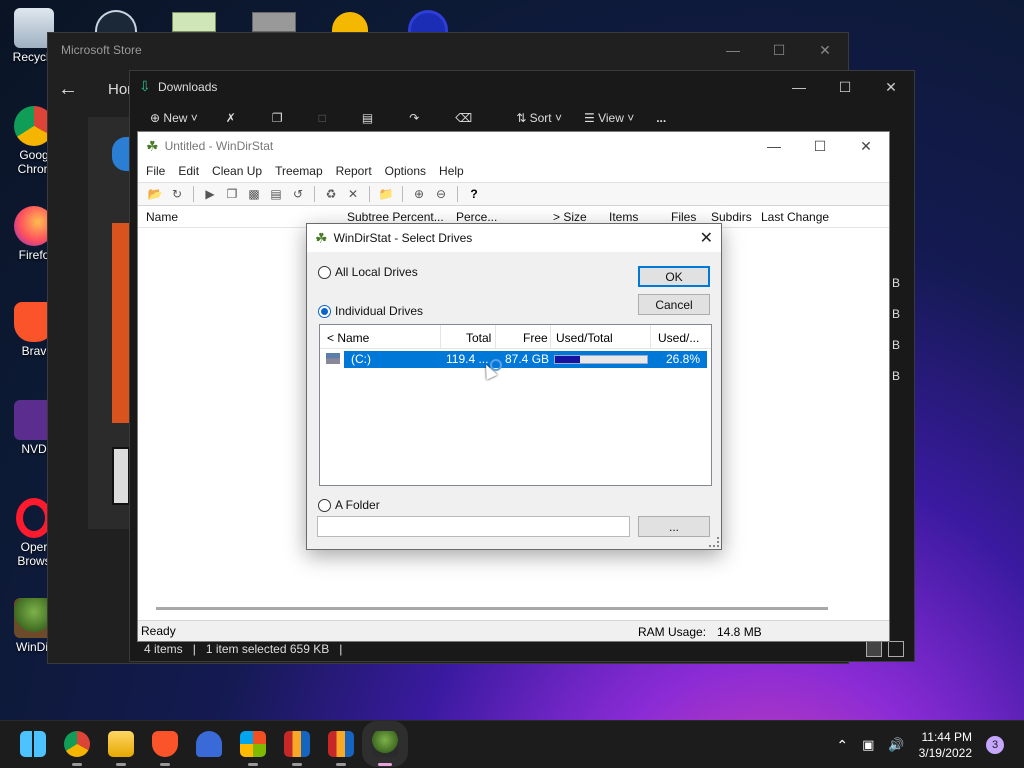 The height and width of the screenshot is (768, 1024). Describe the element at coordinates (474, 194) in the screenshot. I see `help-icon: ?` at that location.